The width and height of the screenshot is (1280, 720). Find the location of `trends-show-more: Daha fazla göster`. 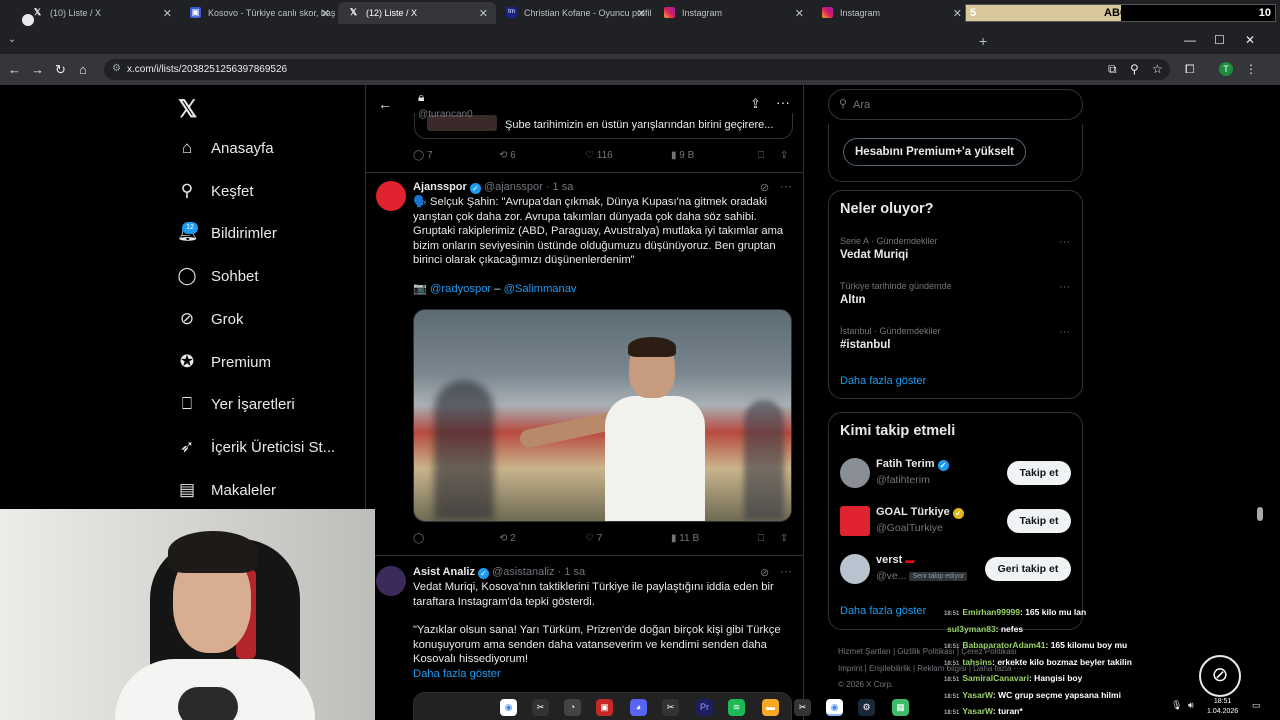

trends-show-more: Daha fazla göster is located at coordinates (883, 381).